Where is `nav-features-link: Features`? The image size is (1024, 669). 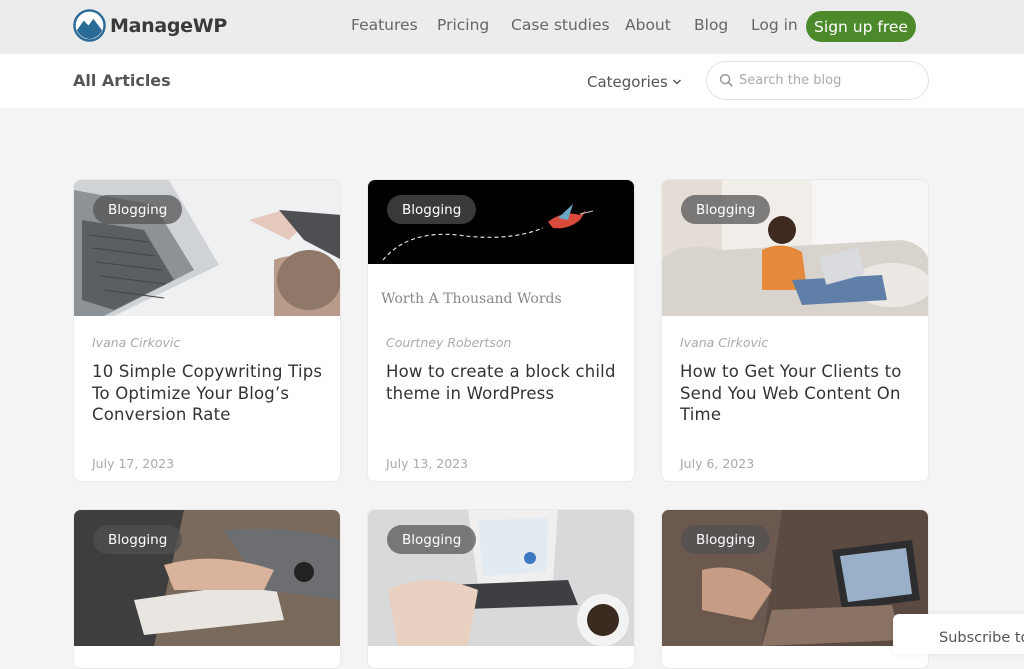 nav-features-link: Features is located at coordinates (384, 25).